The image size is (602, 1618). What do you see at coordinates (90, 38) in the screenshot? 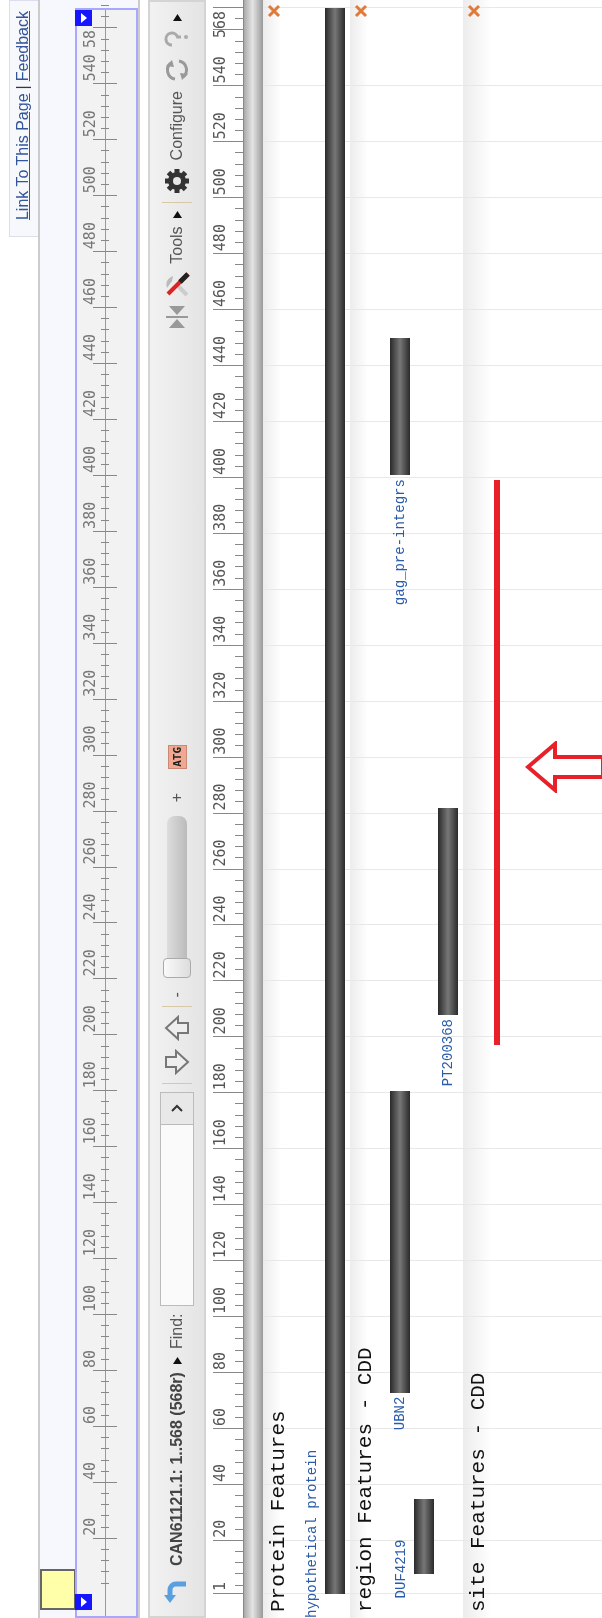
I see `ruler-label: 58` at bounding box center [90, 38].